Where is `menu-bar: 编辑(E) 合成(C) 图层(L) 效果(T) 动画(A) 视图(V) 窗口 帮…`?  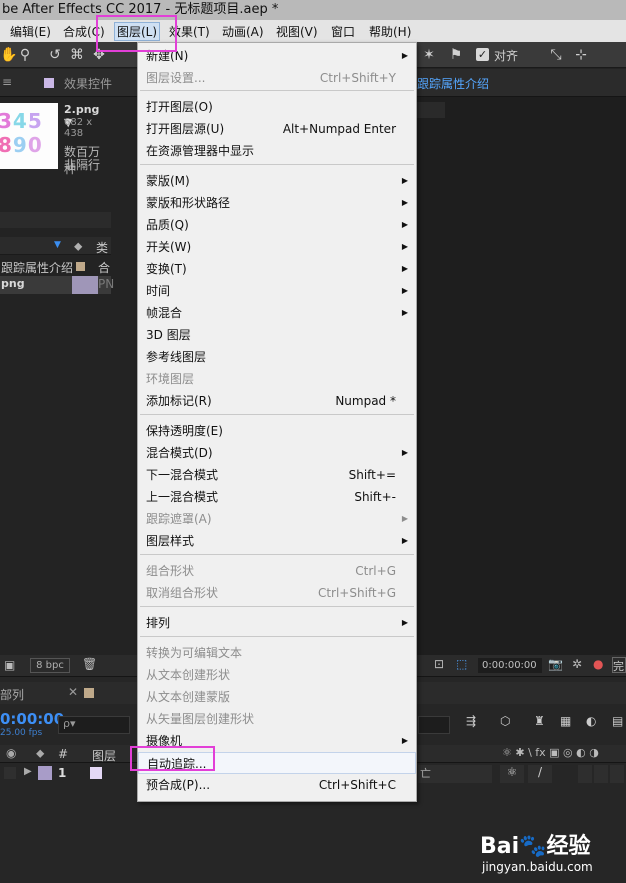
menu-bar: 编辑(E) 合成(C) 图层(L) 效果(T) 动画(A) 视图(V) 窗口 帮… is located at coordinates (313, 31).